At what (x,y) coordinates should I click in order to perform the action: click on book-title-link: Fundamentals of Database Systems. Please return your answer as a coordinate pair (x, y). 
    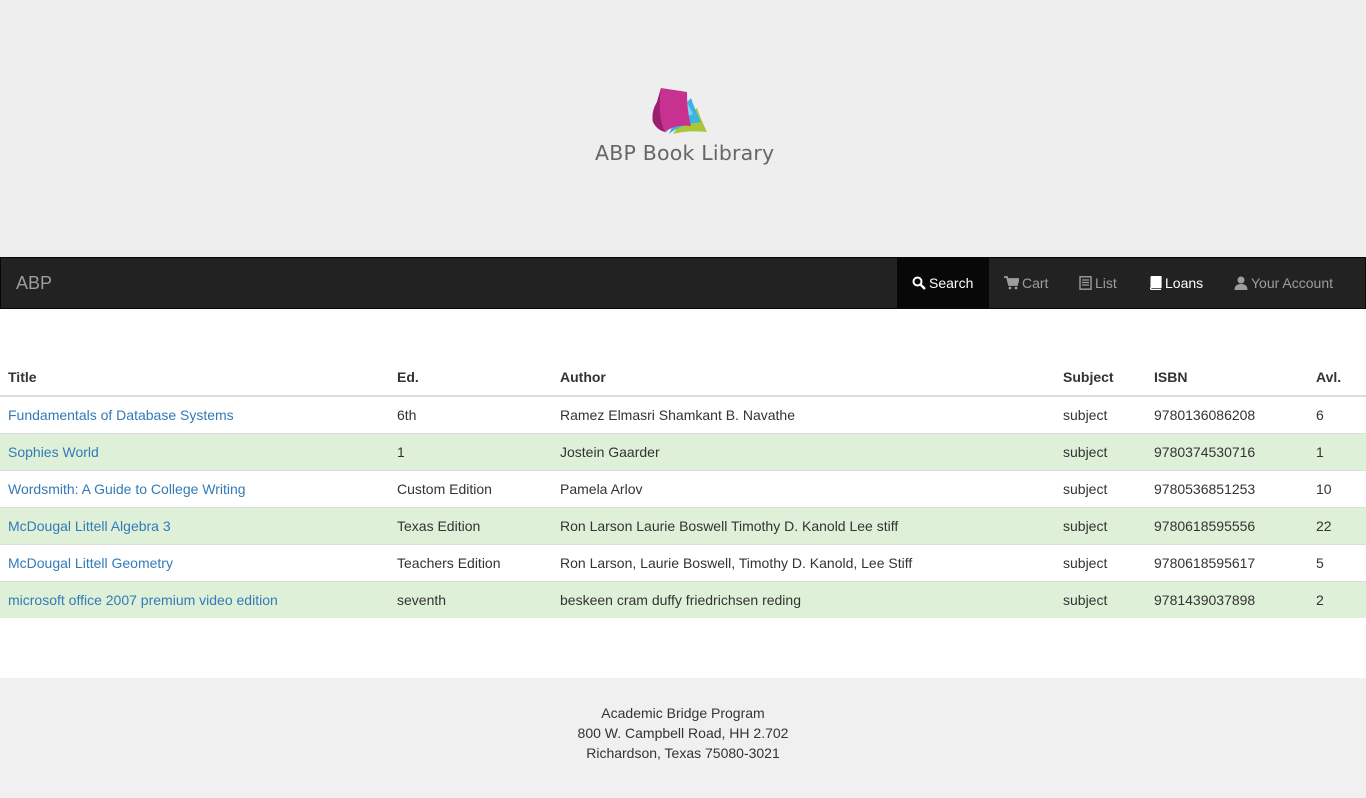
    Looking at the image, I should click on (121, 415).